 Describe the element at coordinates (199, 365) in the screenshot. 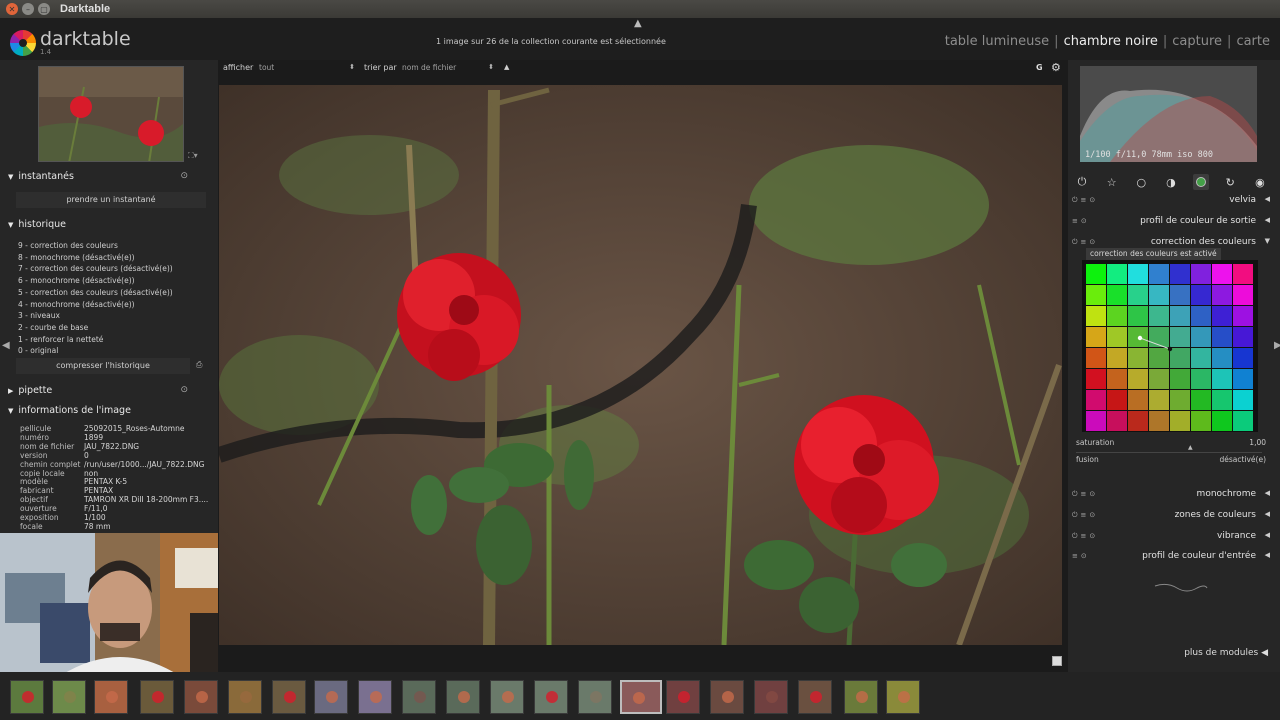

I see `lock-icon: ⎙` at that location.